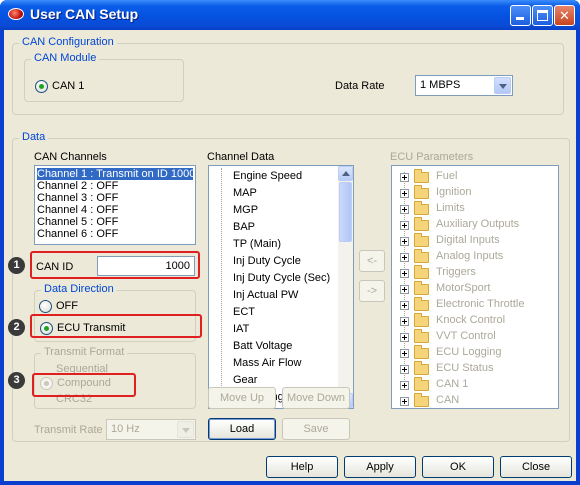  What do you see at coordinates (480, 304) in the screenshot?
I see `tree-item-label: Electronic Throttle` at bounding box center [480, 304].